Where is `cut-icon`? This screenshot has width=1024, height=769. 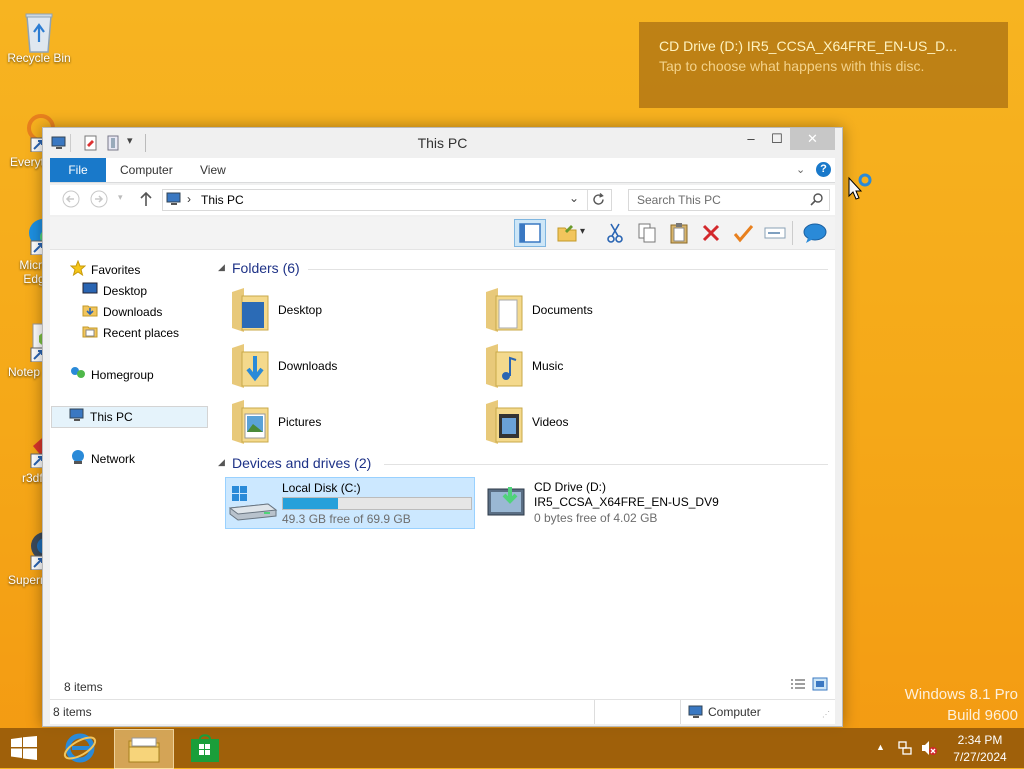 cut-icon is located at coordinates (615, 233).